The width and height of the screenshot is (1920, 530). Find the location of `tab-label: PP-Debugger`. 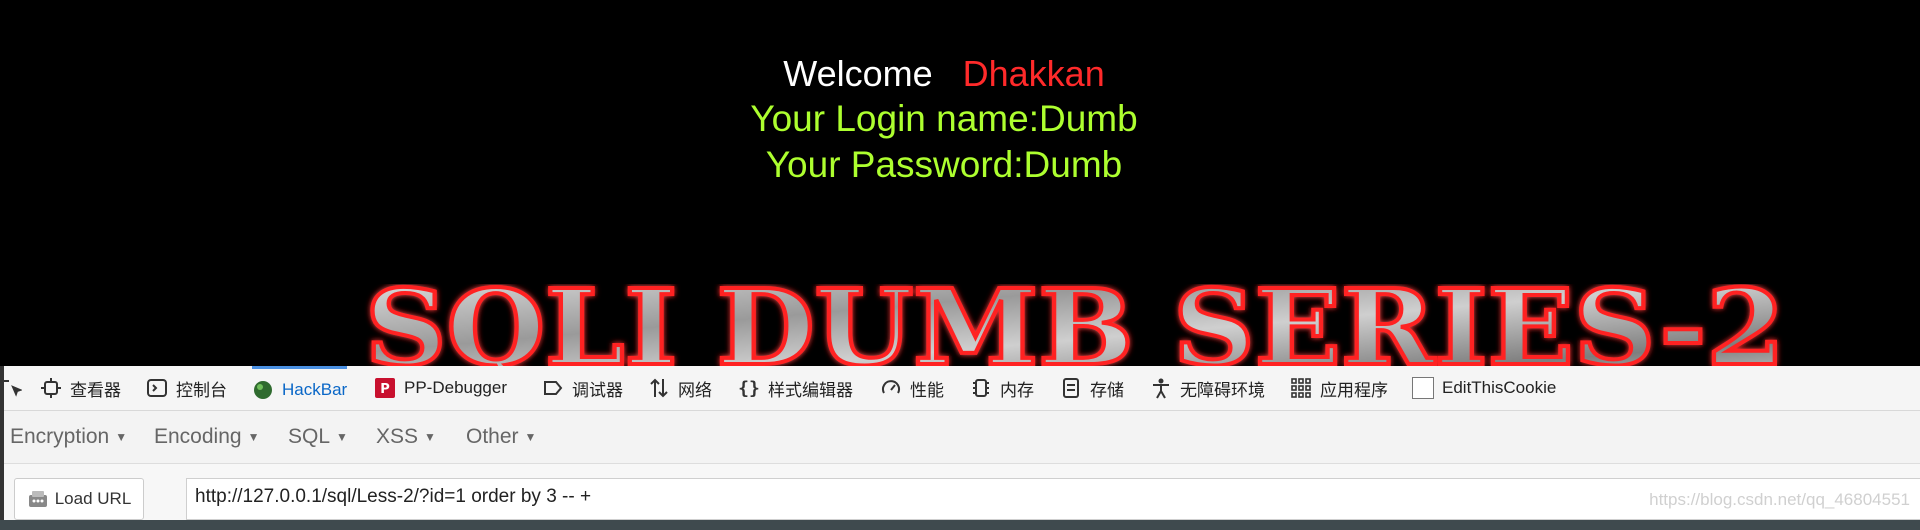

tab-label: PP-Debugger is located at coordinates (456, 387).